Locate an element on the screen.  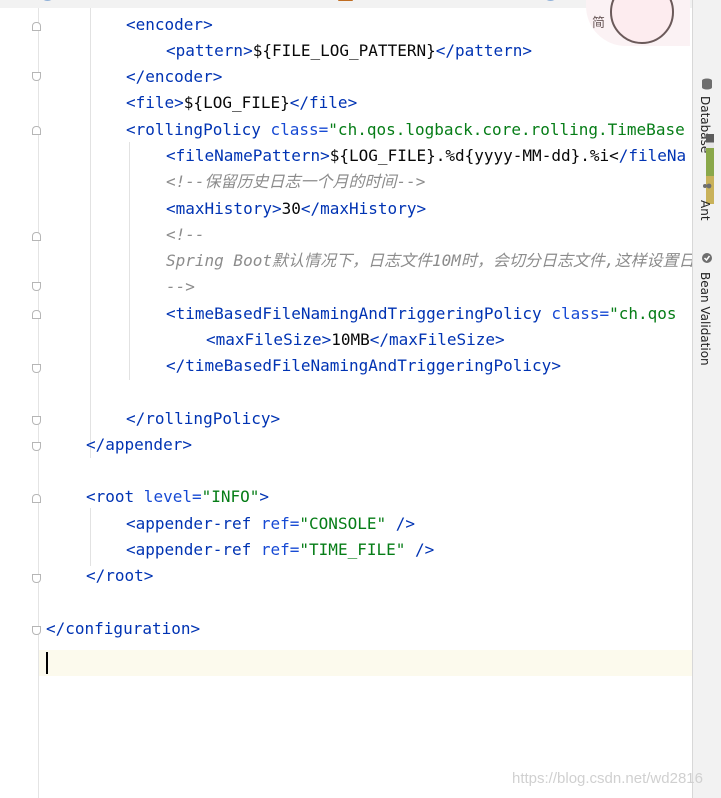
current-line-highlight is located at coordinates (365, 663).